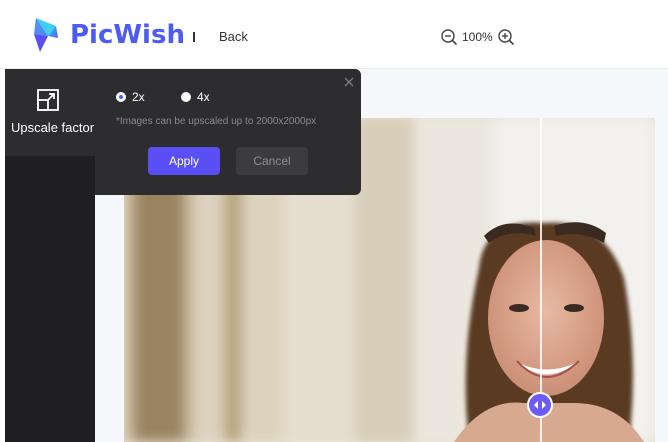  Describe the element at coordinates (50, 255) in the screenshot. I see `tool-panel: Upscale factor` at that location.